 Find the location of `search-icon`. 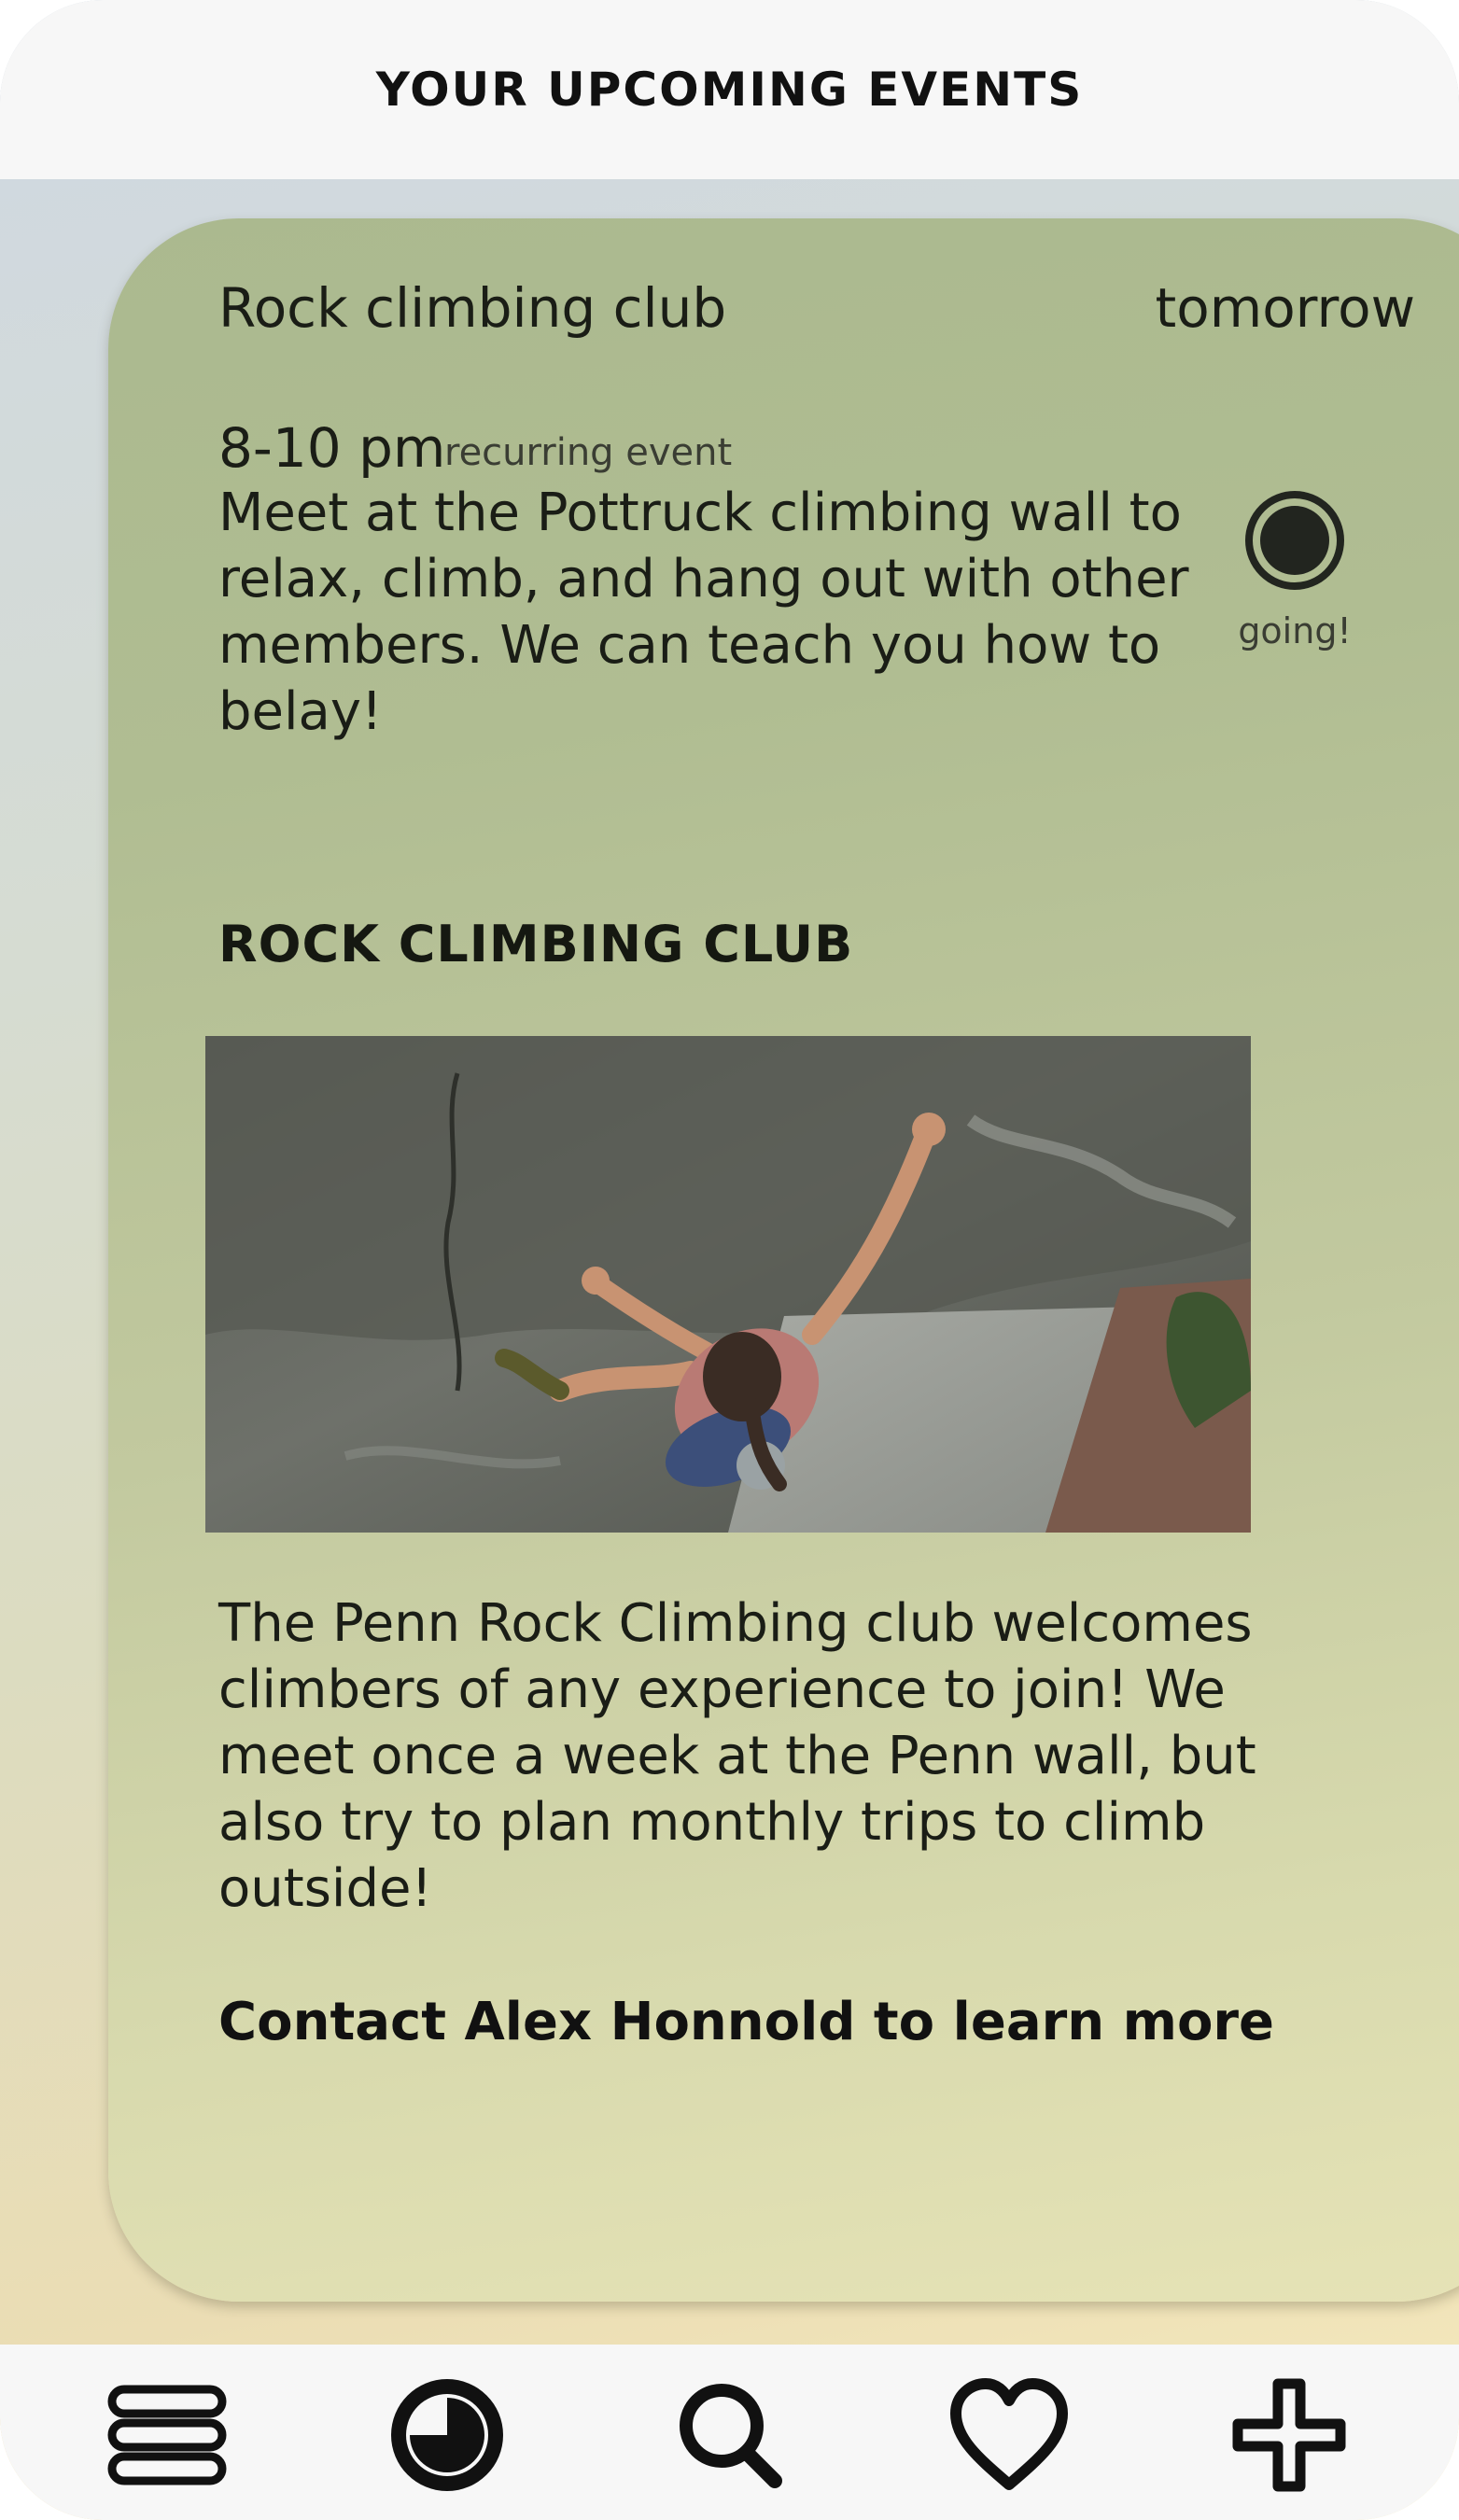

search-icon is located at coordinates (731, 2436).